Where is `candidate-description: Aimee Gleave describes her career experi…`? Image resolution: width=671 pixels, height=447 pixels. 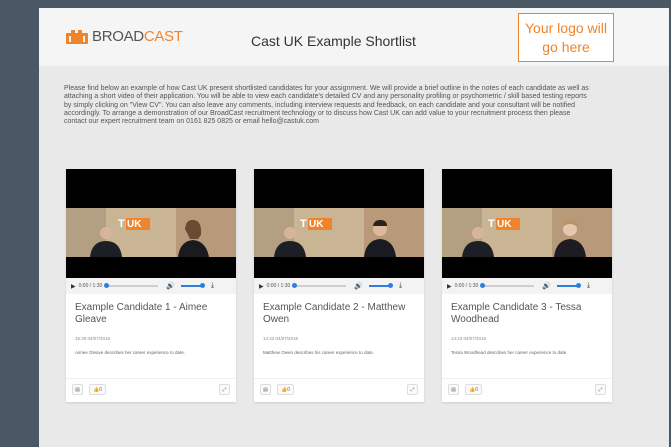
candidate-description: Aimee Gleave describes her career experi… is located at coordinates (130, 352).